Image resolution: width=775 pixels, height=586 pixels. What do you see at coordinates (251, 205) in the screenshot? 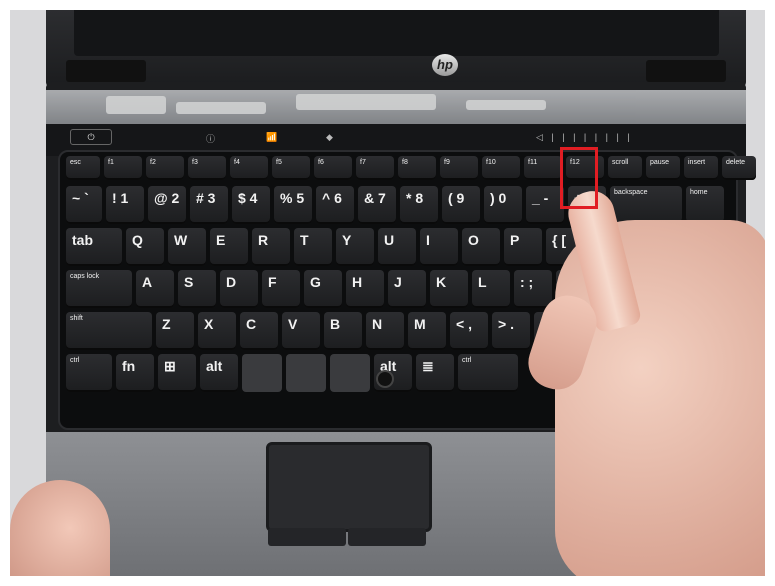
I see `key-number: $ 4` at bounding box center [251, 205].